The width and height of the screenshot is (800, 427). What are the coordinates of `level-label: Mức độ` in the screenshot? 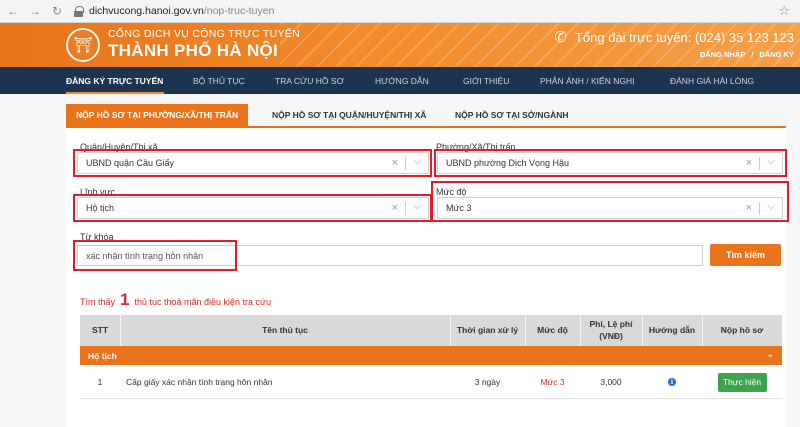 It's located at (451, 192).